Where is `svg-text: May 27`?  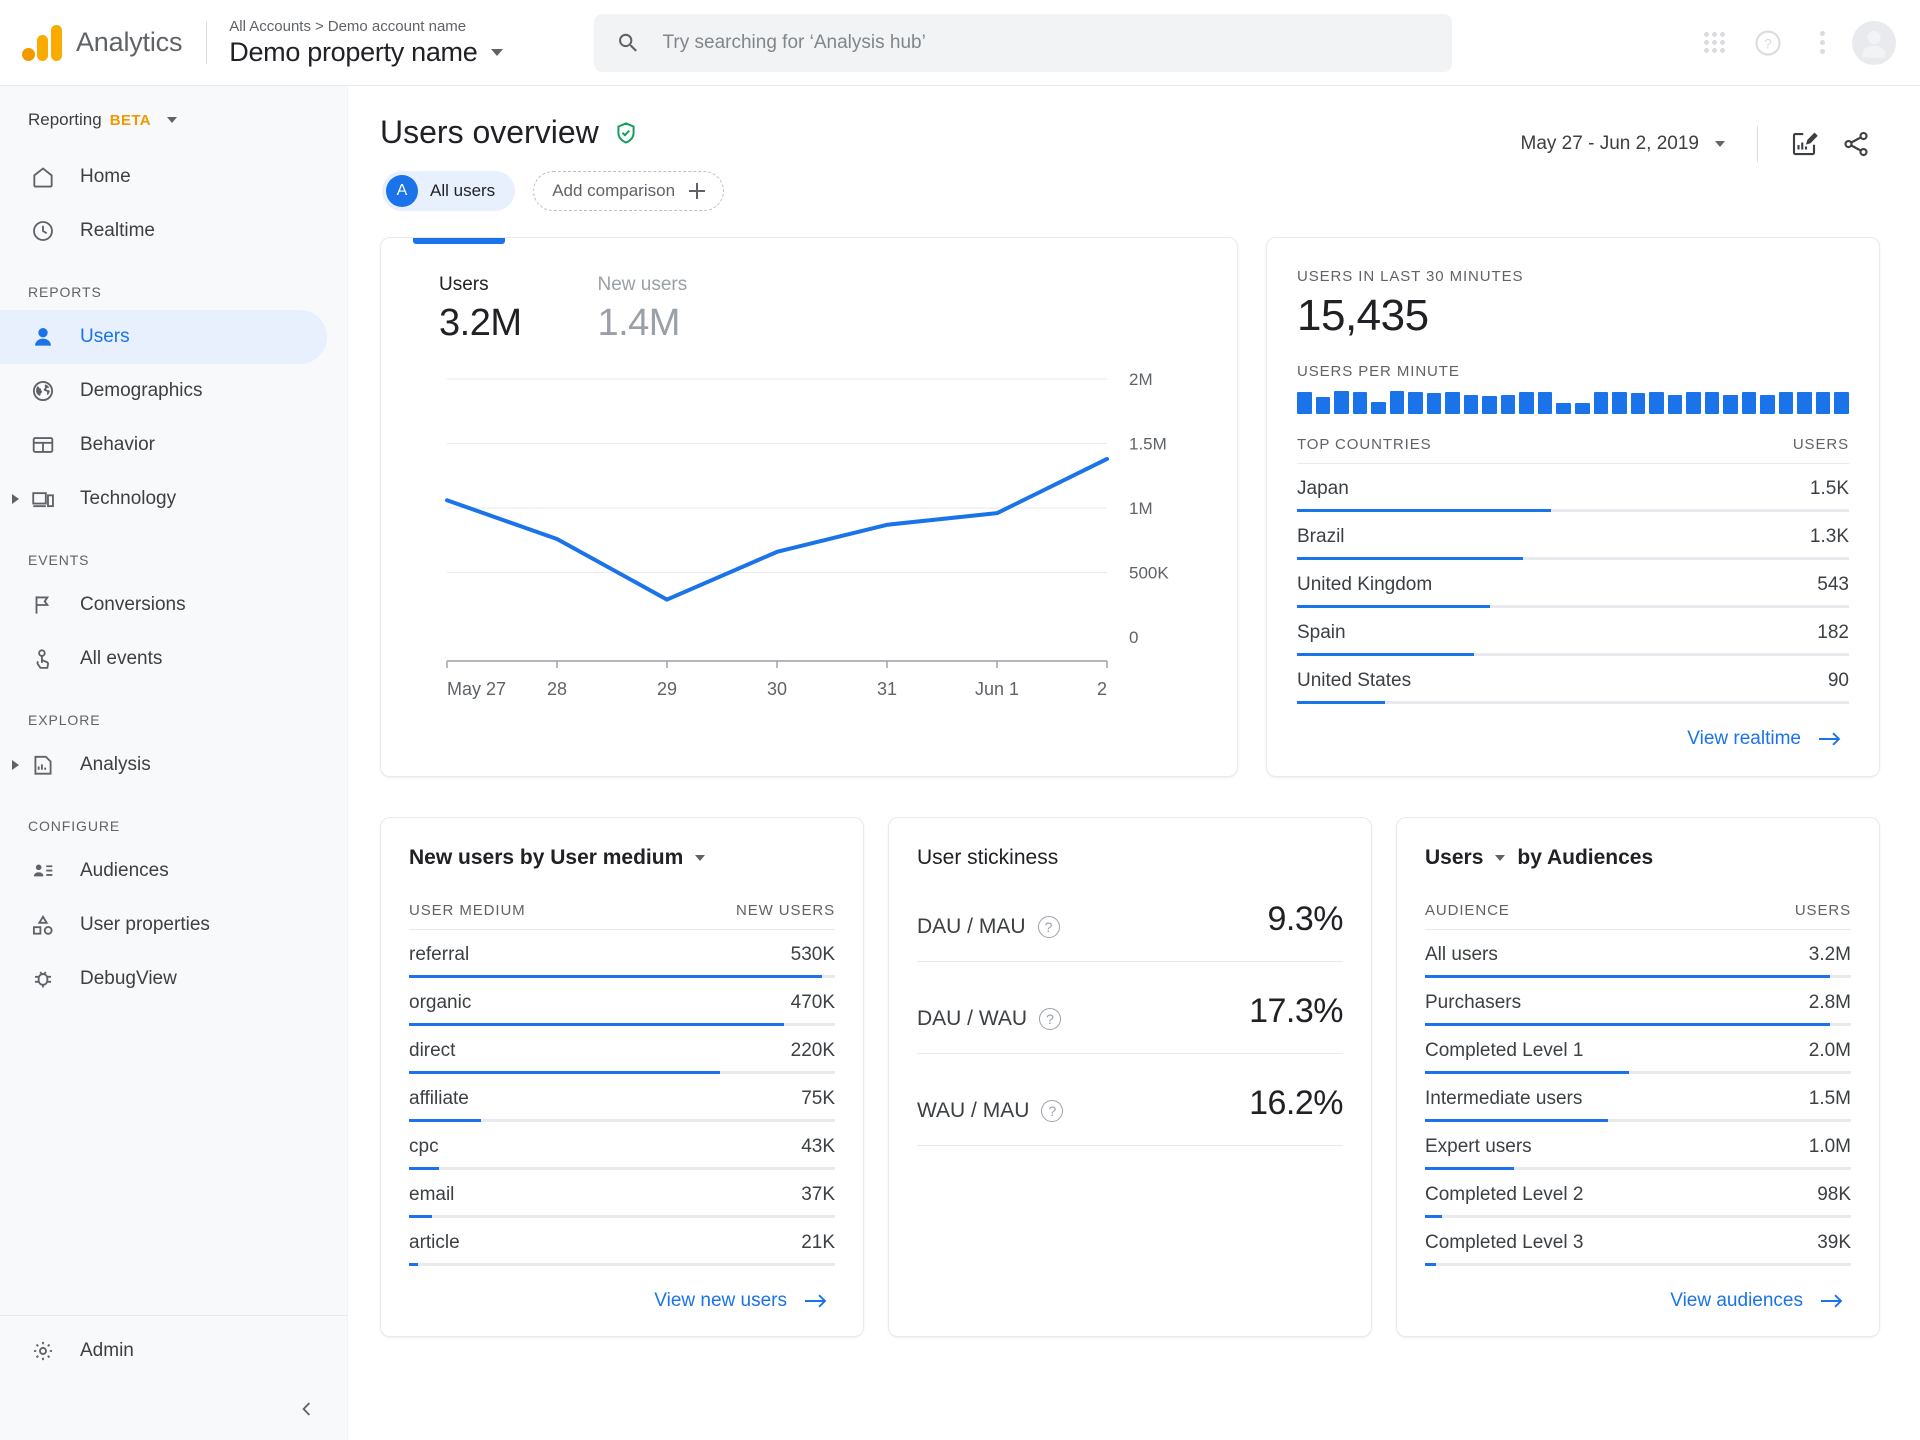
svg-text: May 27 is located at coordinates (476, 689).